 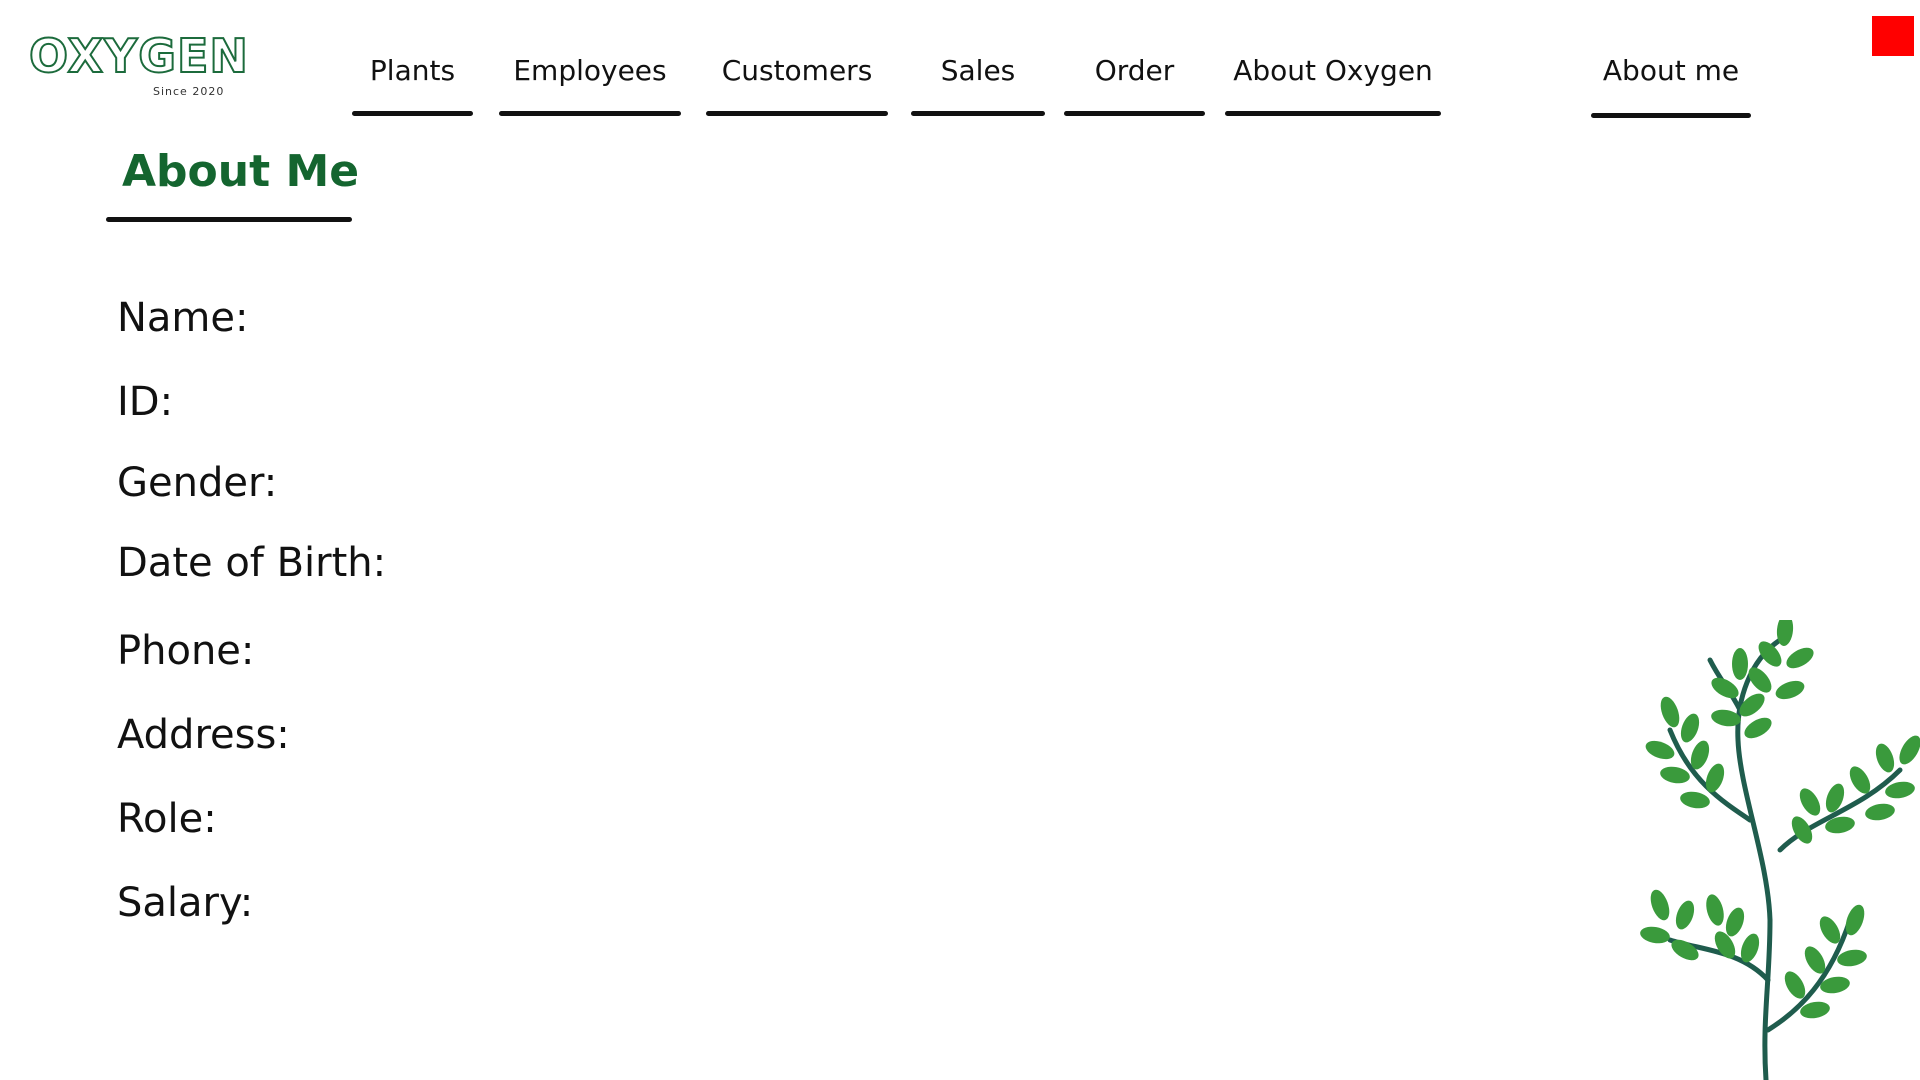 What do you see at coordinates (978, 70) in the screenshot?
I see `nav-label: Sales` at bounding box center [978, 70].